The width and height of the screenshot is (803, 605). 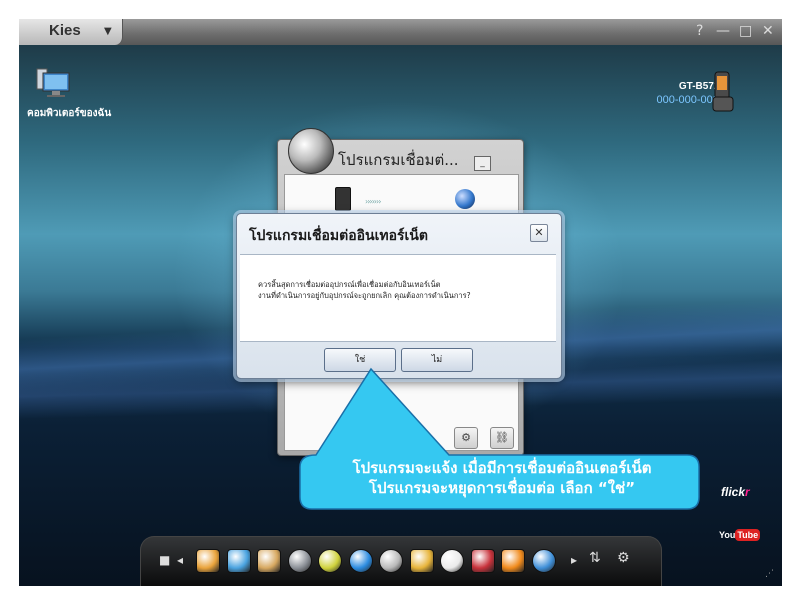 I want to click on minimize-button: _, so click(x=482, y=163).